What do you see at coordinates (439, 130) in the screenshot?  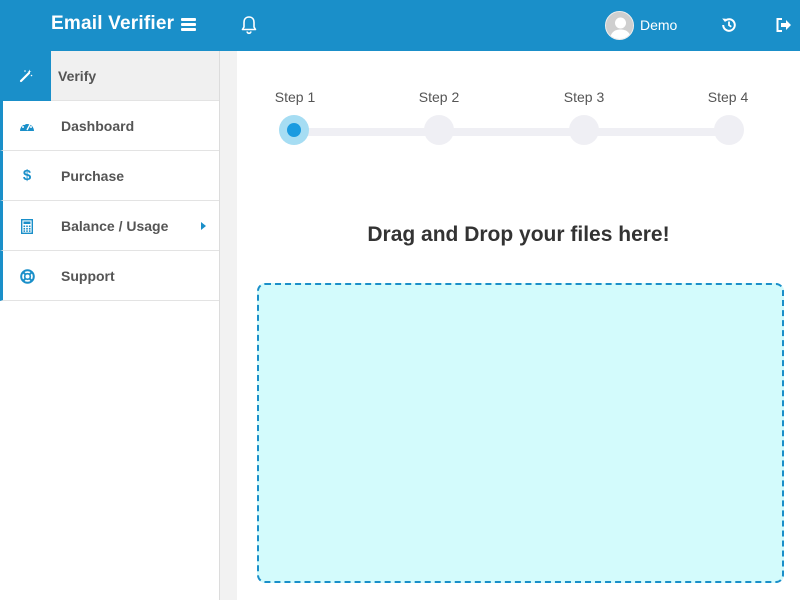 I see `step-2-indicator` at bounding box center [439, 130].